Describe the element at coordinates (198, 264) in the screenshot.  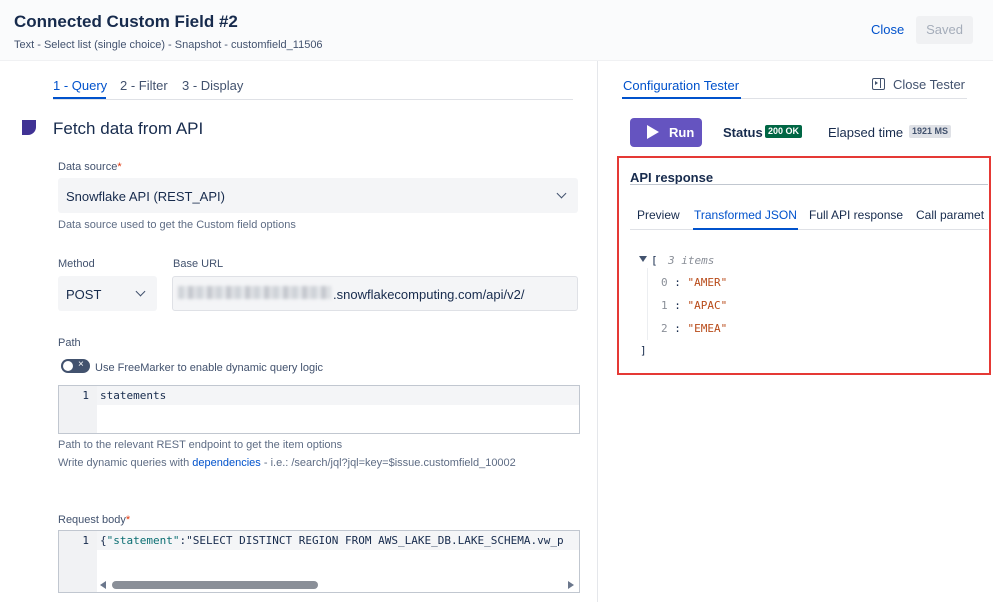
I see `base-url-label: Base URL` at that location.